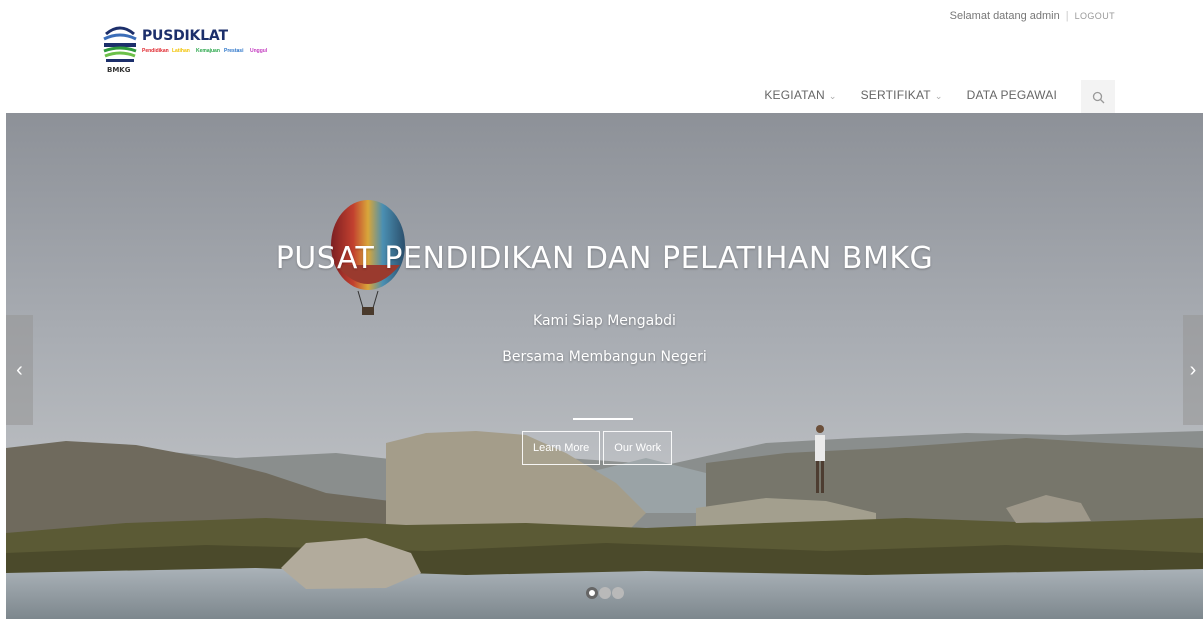 The height and width of the screenshot is (619, 1203). I want to click on learn-more-button: Learn More, so click(561, 448).